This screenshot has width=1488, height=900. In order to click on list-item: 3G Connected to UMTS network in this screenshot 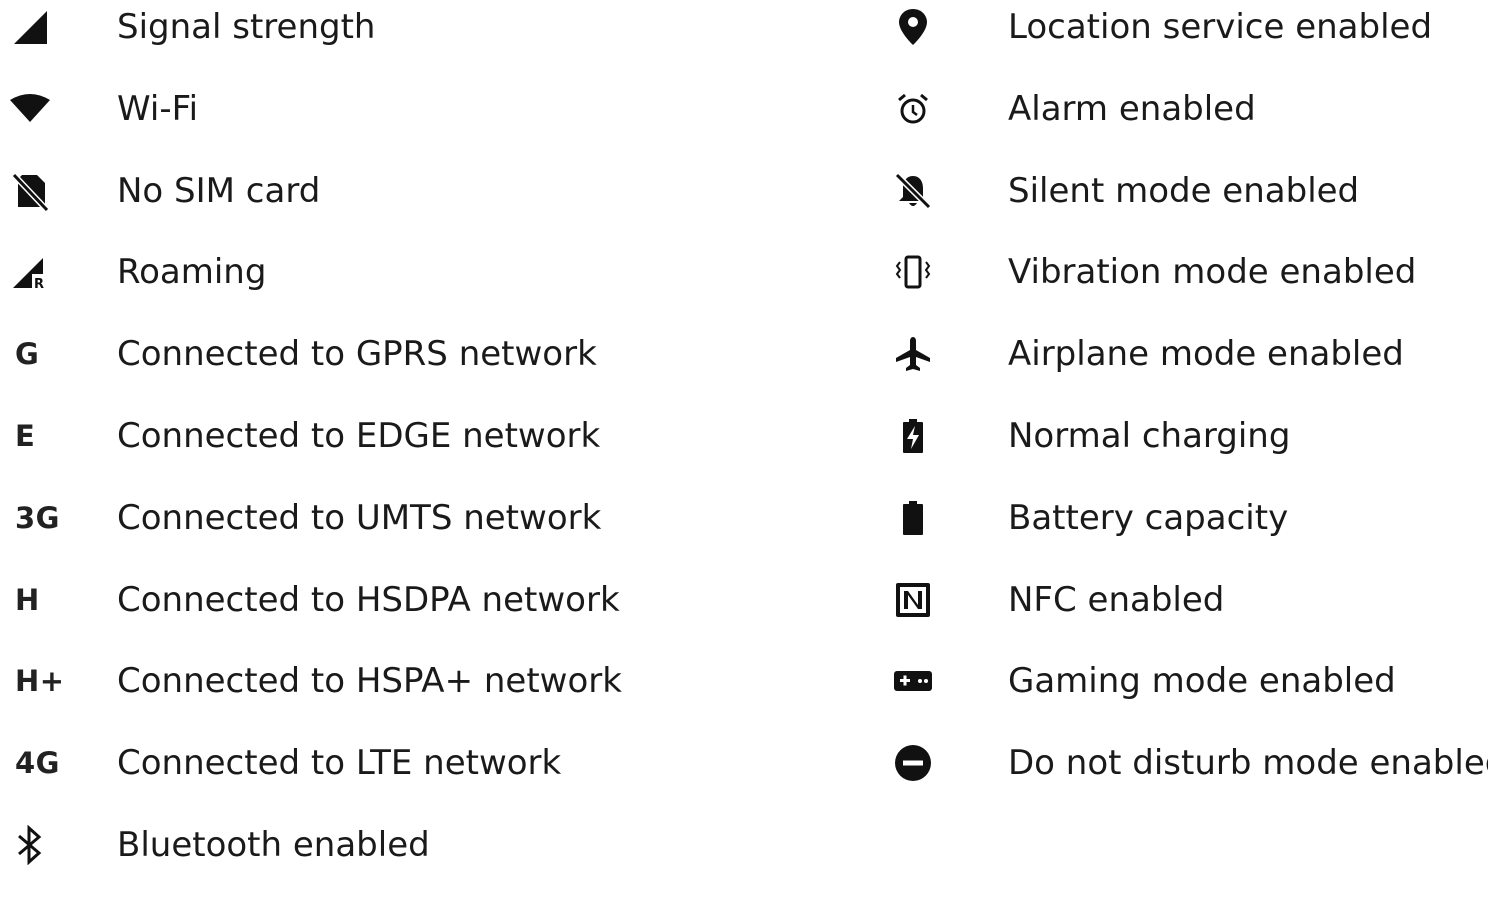, I will do `click(440, 532)`.